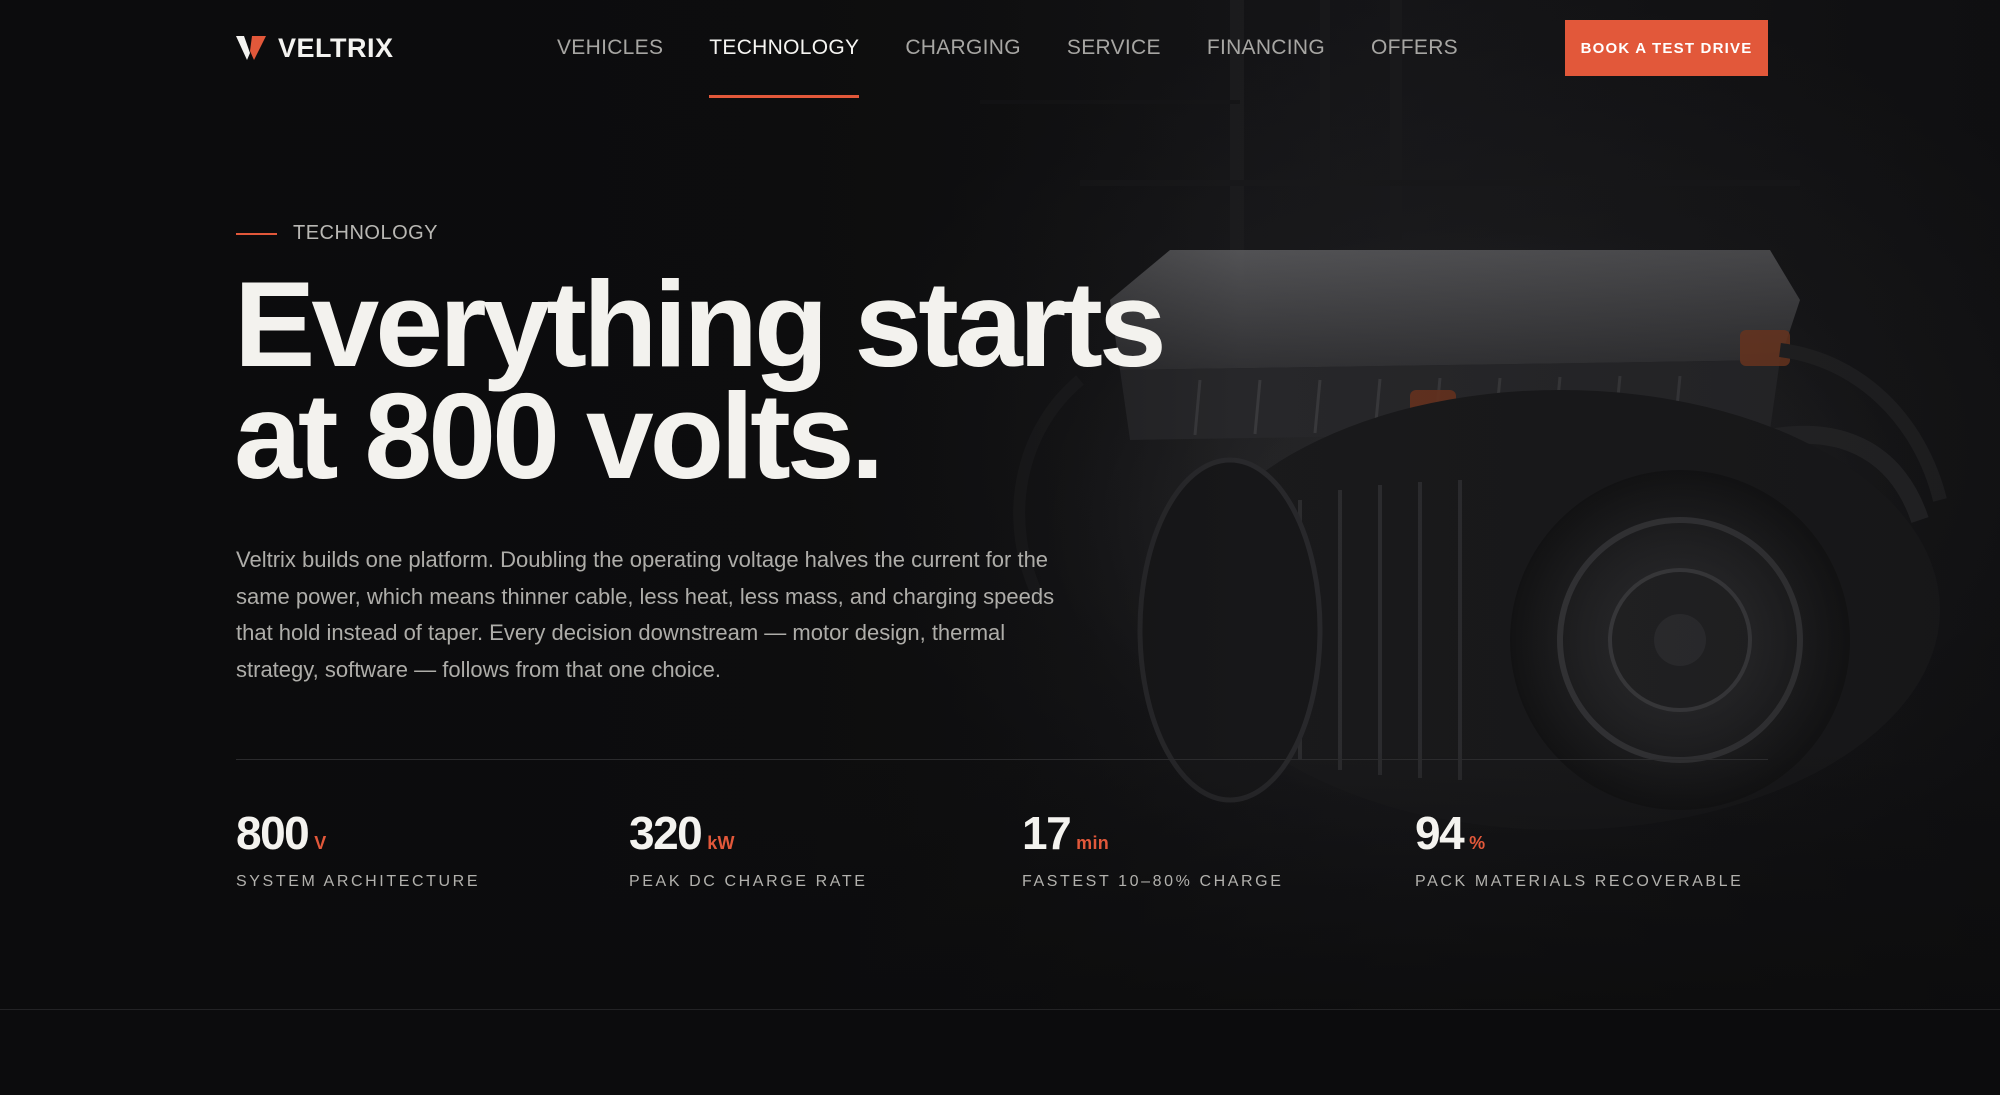  I want to click on section-eyebrow: TECHNOLOGY, so click(337, 233).